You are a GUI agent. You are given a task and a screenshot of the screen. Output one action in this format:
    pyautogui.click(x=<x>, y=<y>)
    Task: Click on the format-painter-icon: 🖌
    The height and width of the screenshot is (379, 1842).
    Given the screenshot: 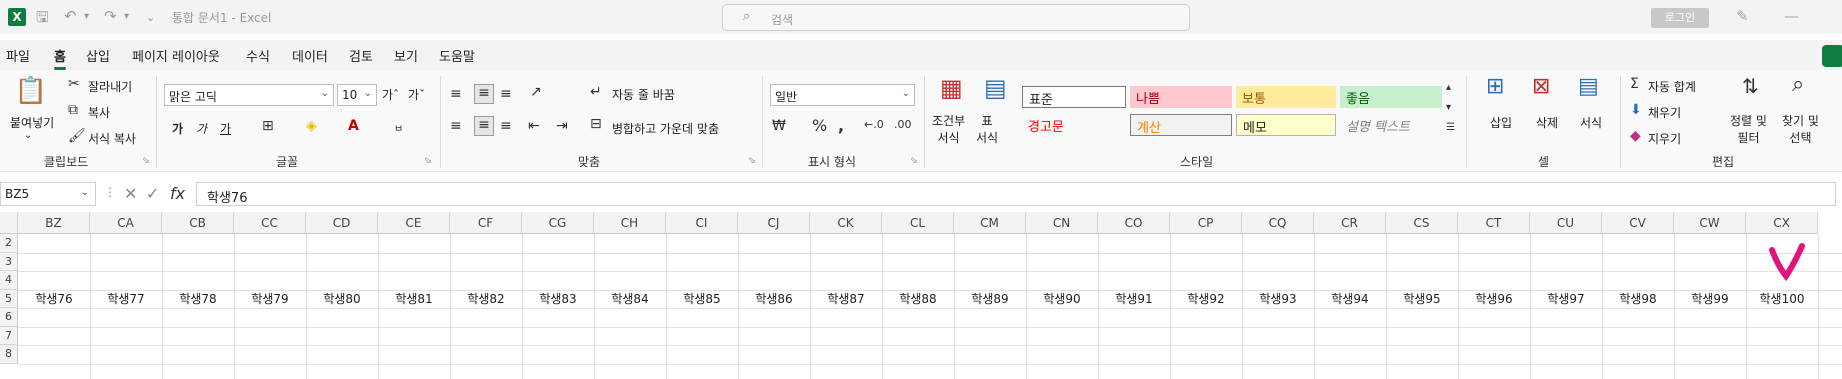 What is the action you would take?
    pyautogui.click(x=77, y=136)
    